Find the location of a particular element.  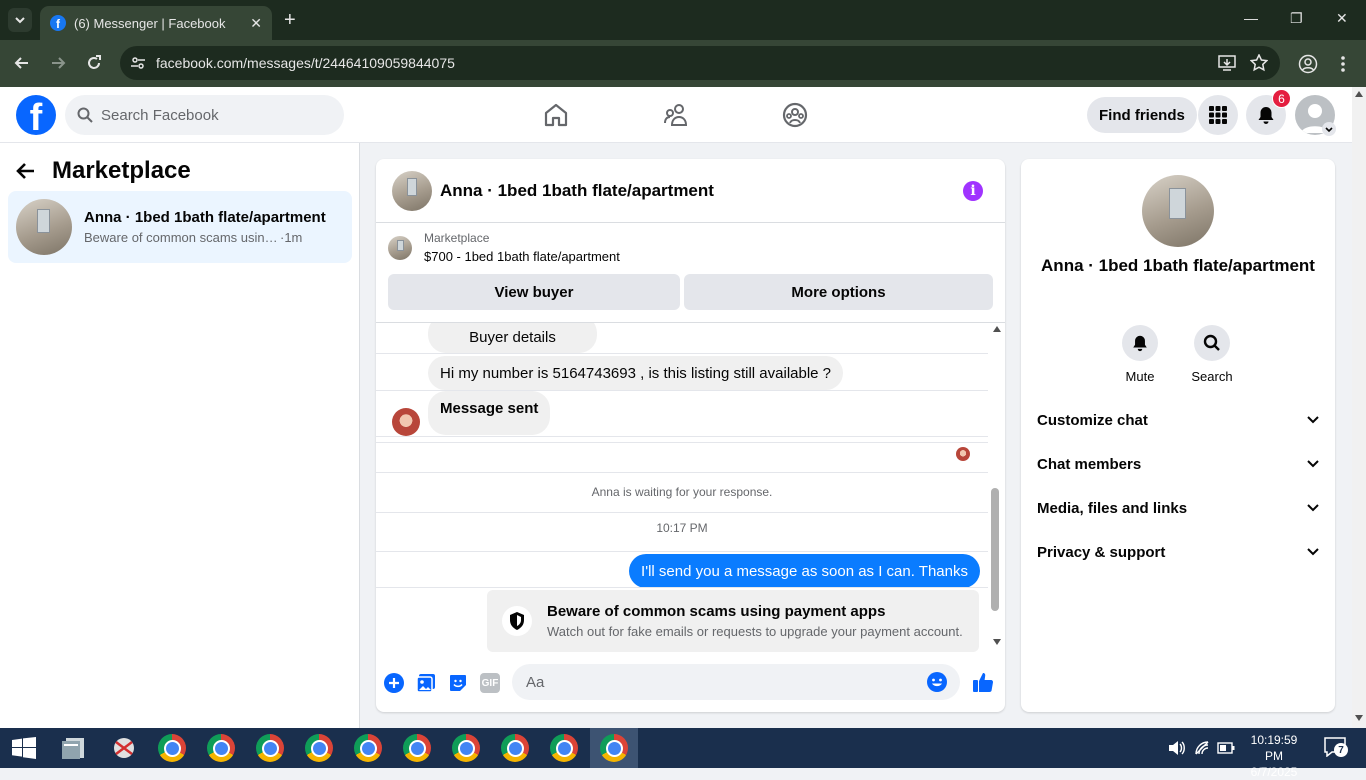

notification-center-icon: 7 is located at coordinates (1336, 747).